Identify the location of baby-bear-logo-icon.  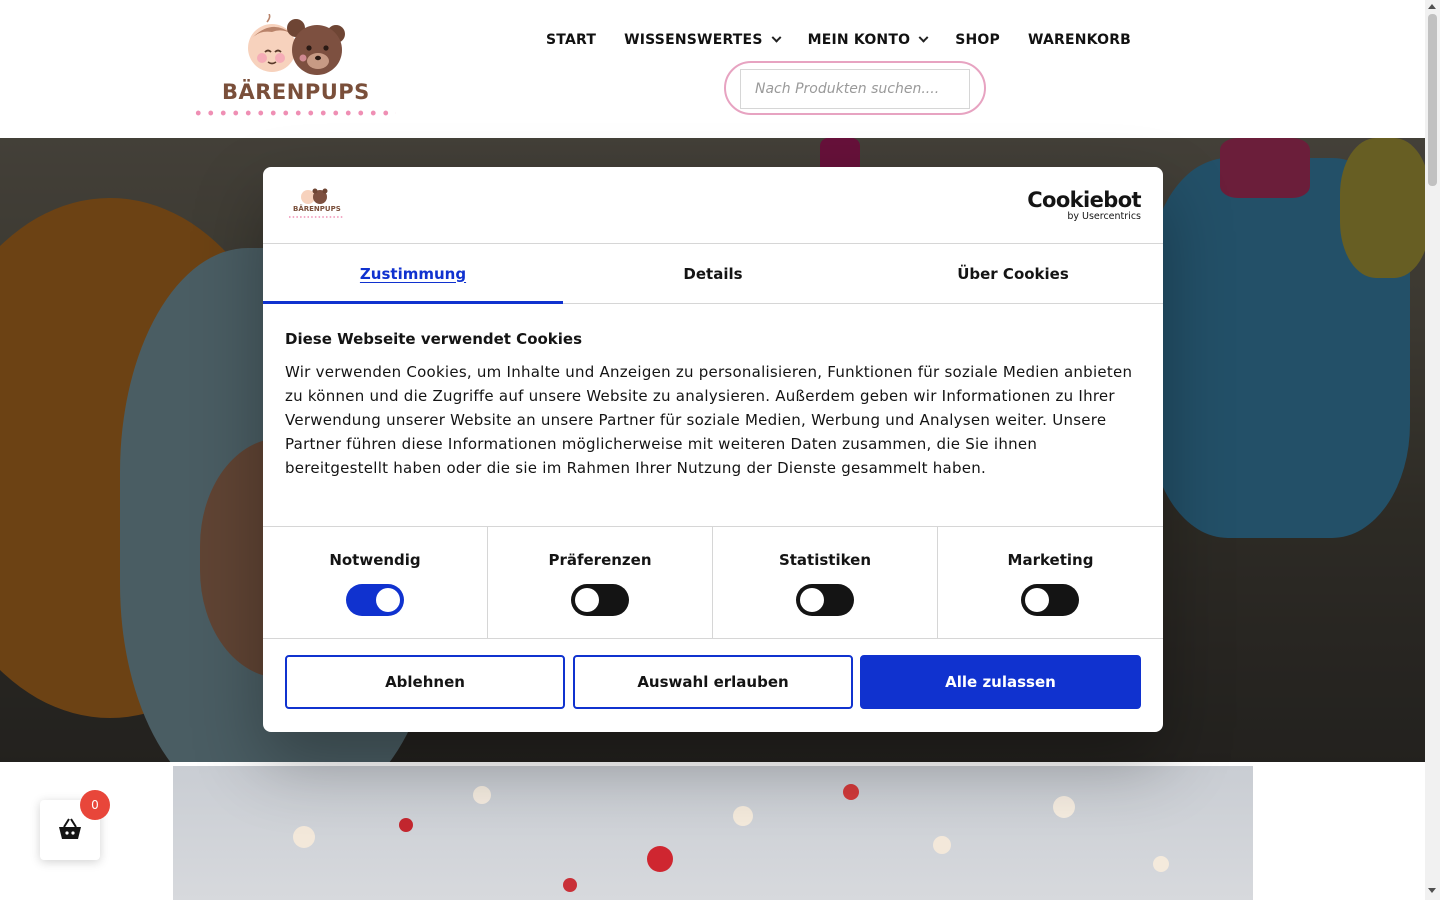
(296, 44).